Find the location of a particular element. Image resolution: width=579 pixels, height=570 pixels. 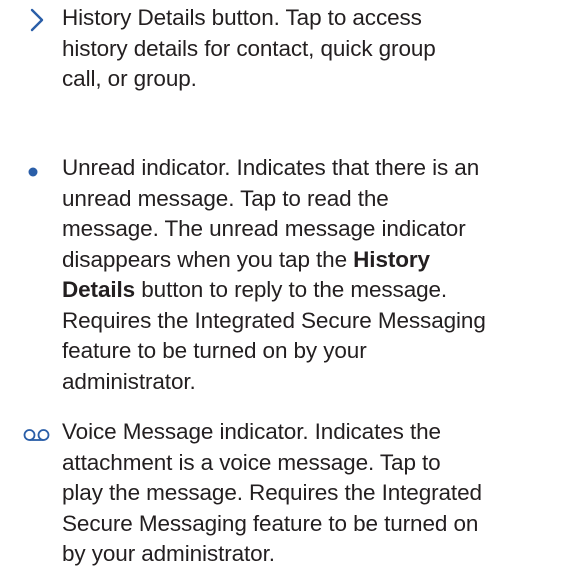

chevron-right-icon is located at coordinates (37, 21).